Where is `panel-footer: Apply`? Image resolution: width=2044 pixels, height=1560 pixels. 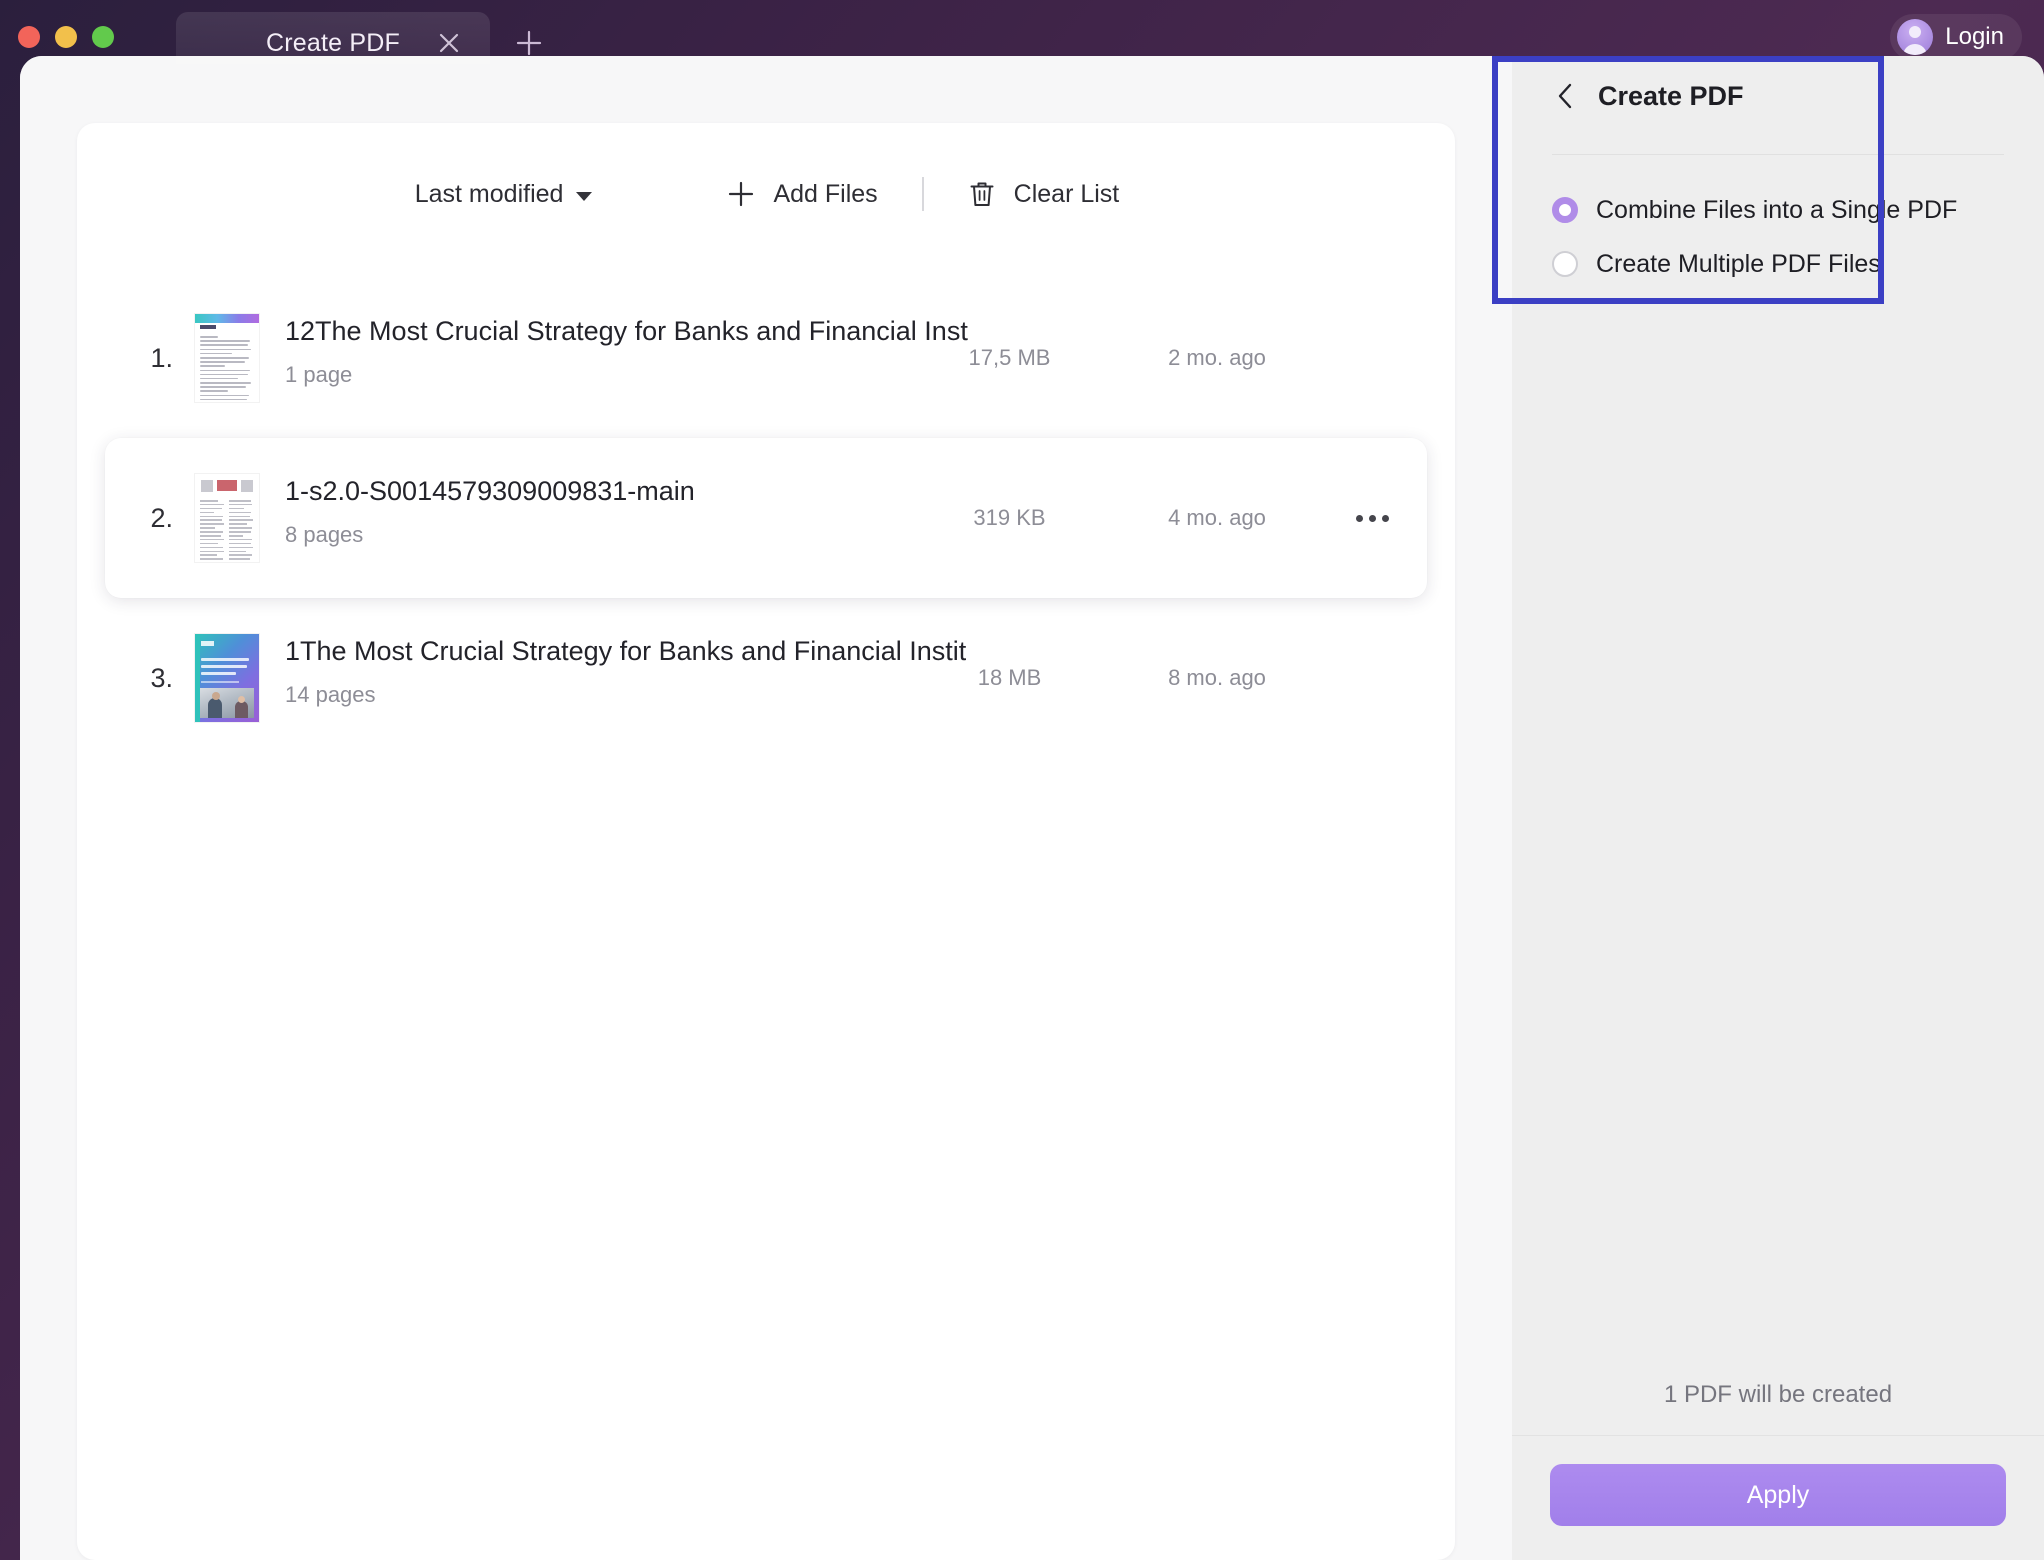 panel-footer: Apply is located at coordinates (1778, 1497).